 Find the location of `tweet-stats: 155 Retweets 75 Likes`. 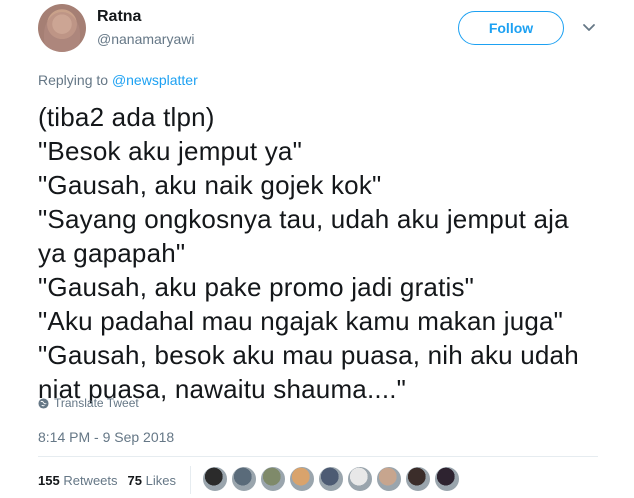

tweet-stats: 155 Retweets 75 Likes is located at coordinates (107, 480).